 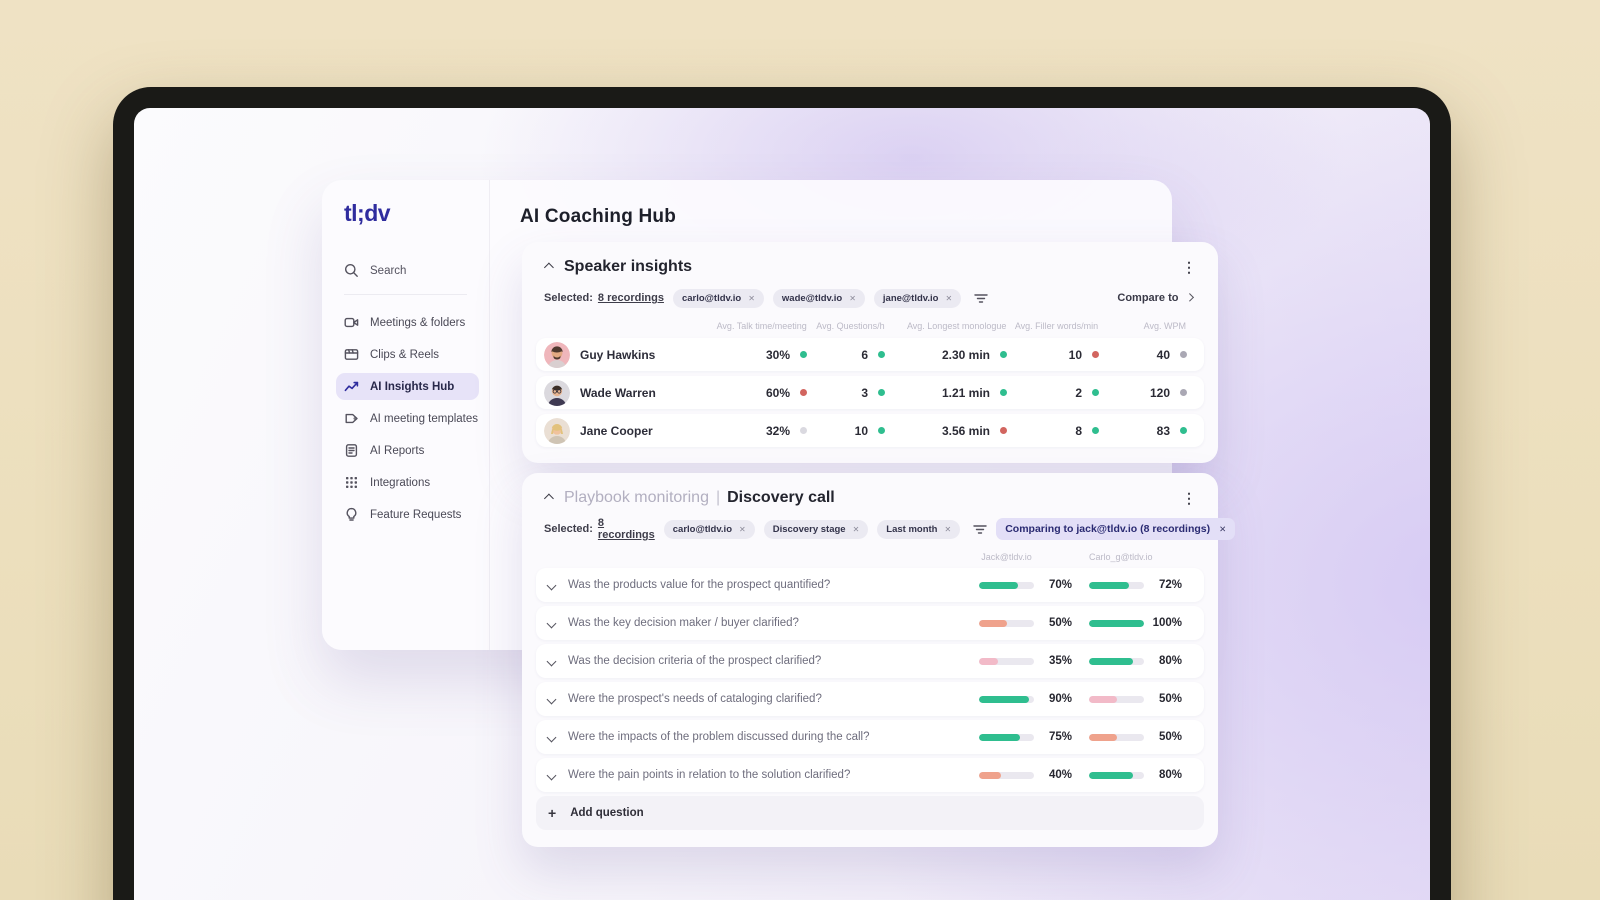 I want to click on sidebar-item-ai-insights-hub: AI Insights Hub, so click(x=407, y=386).